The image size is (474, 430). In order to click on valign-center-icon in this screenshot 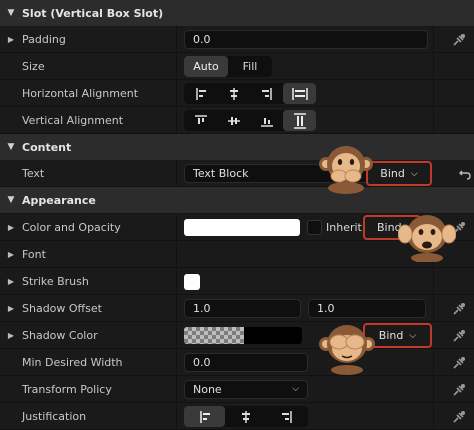, I will do `click(233, 120)`.